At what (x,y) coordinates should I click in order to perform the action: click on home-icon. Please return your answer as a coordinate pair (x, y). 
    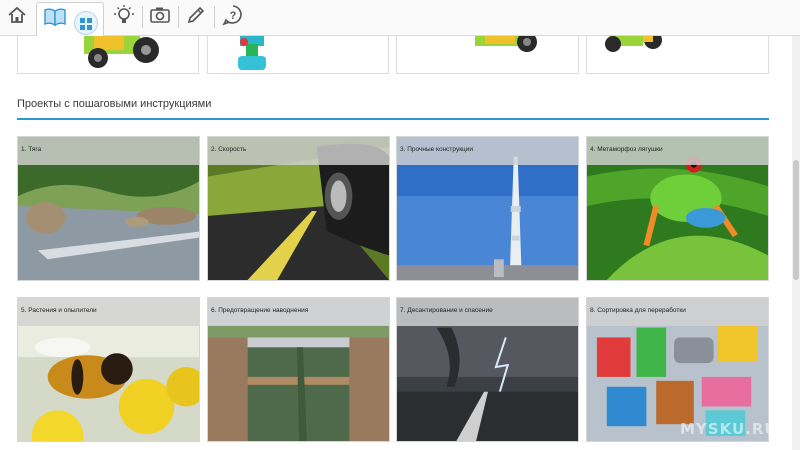
    Looking at the image, I should click on (17, 17).